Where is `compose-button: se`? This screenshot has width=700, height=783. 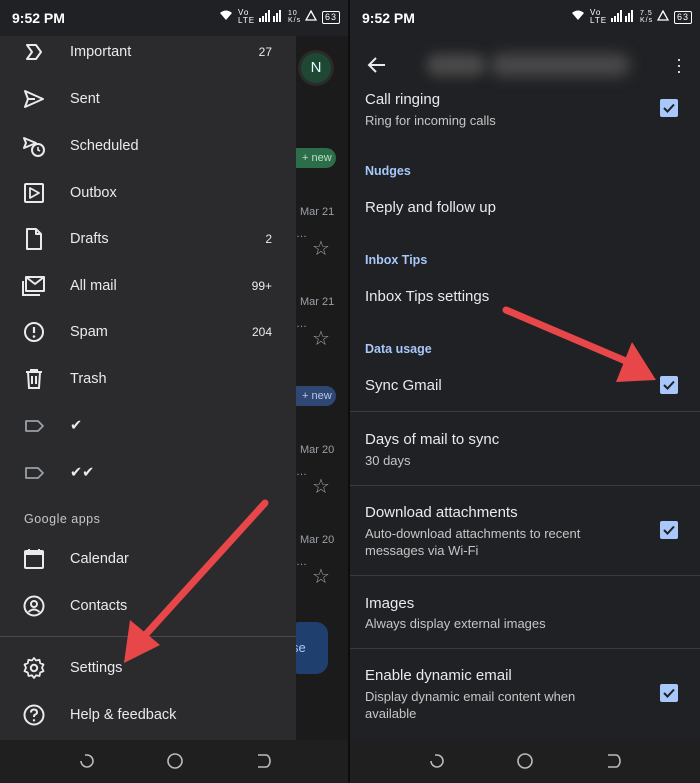
compose-button: se is located at coordinates (312, 648).